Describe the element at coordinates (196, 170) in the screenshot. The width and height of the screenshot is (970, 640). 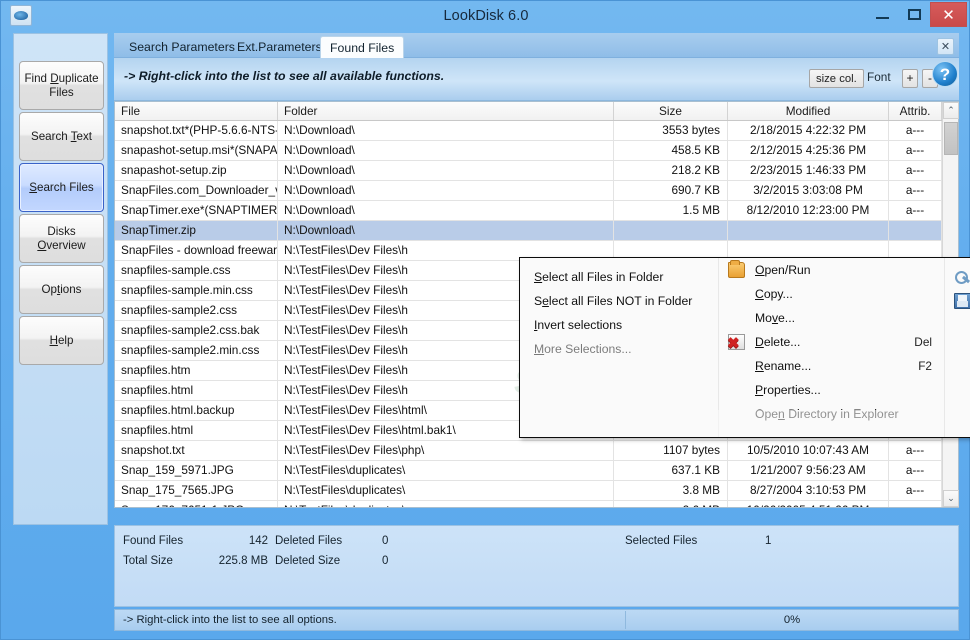
I see `cell-file: snapashot-setup.zip` at that location.